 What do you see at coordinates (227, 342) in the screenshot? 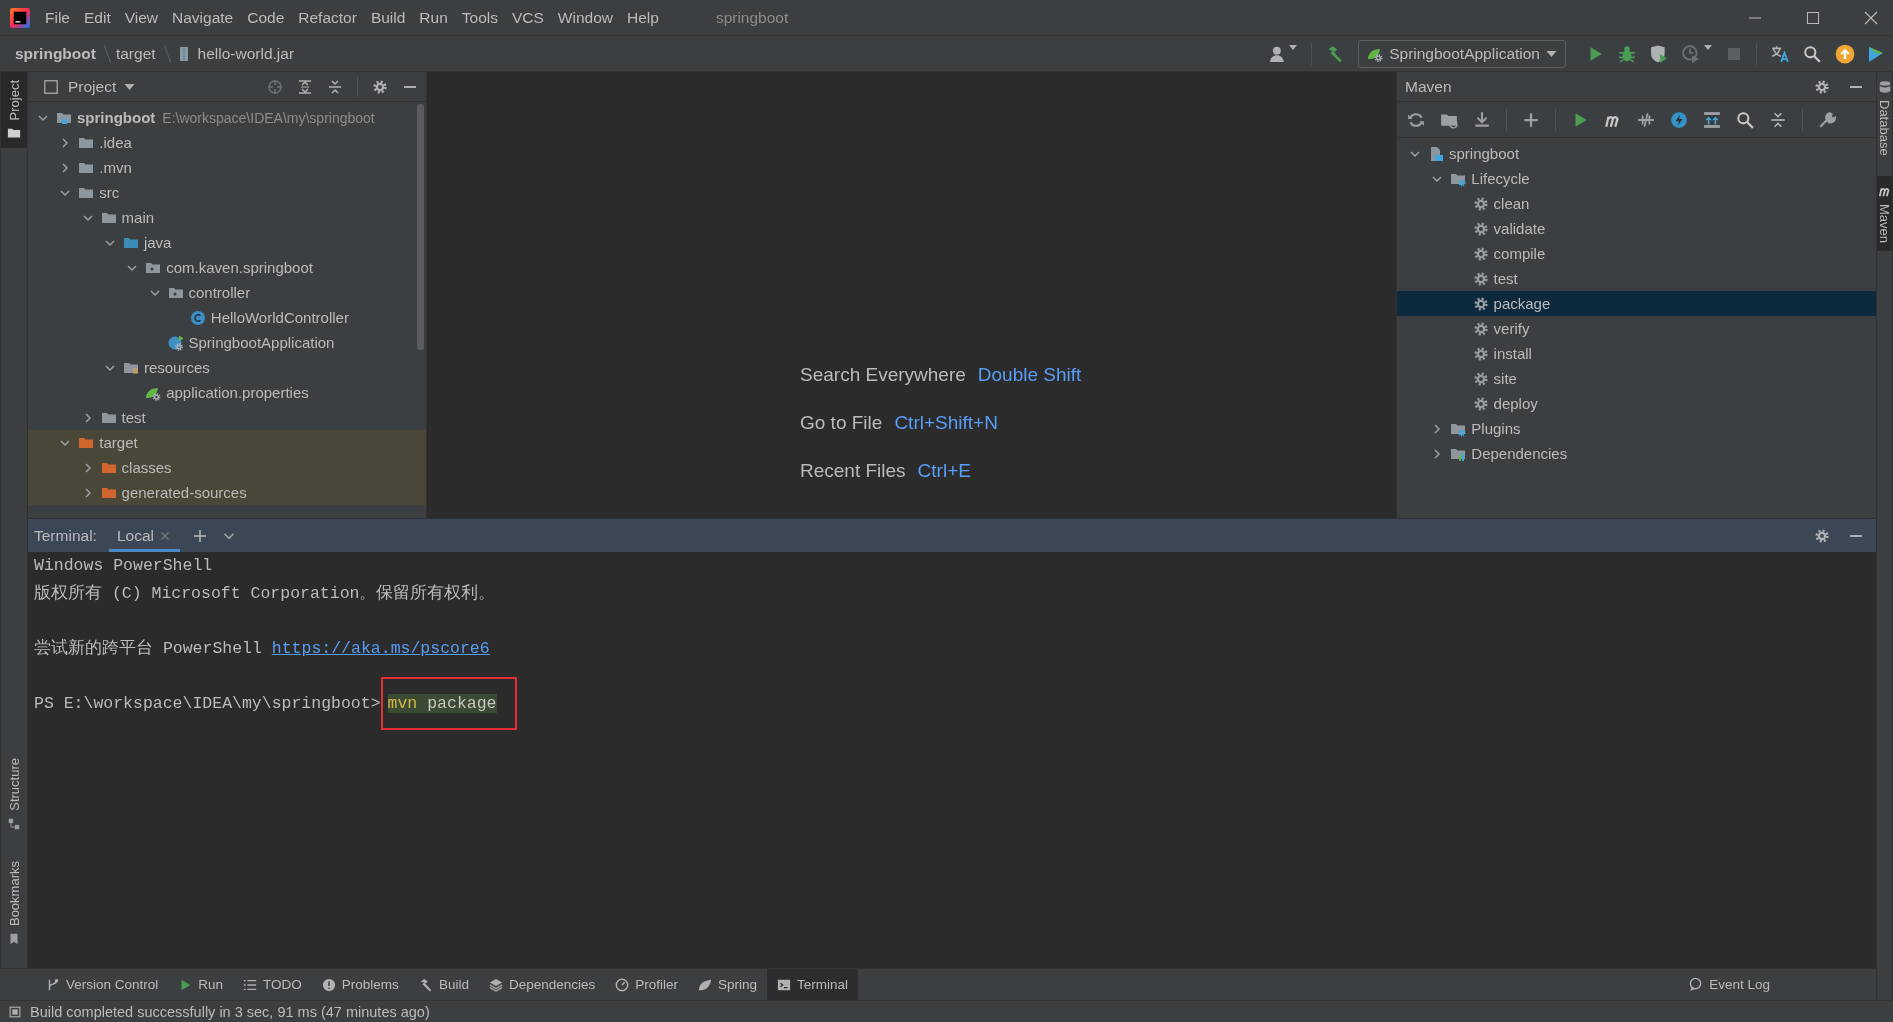
I see `tree-row: SpringbootApplication` at bounding box center [227, 342].